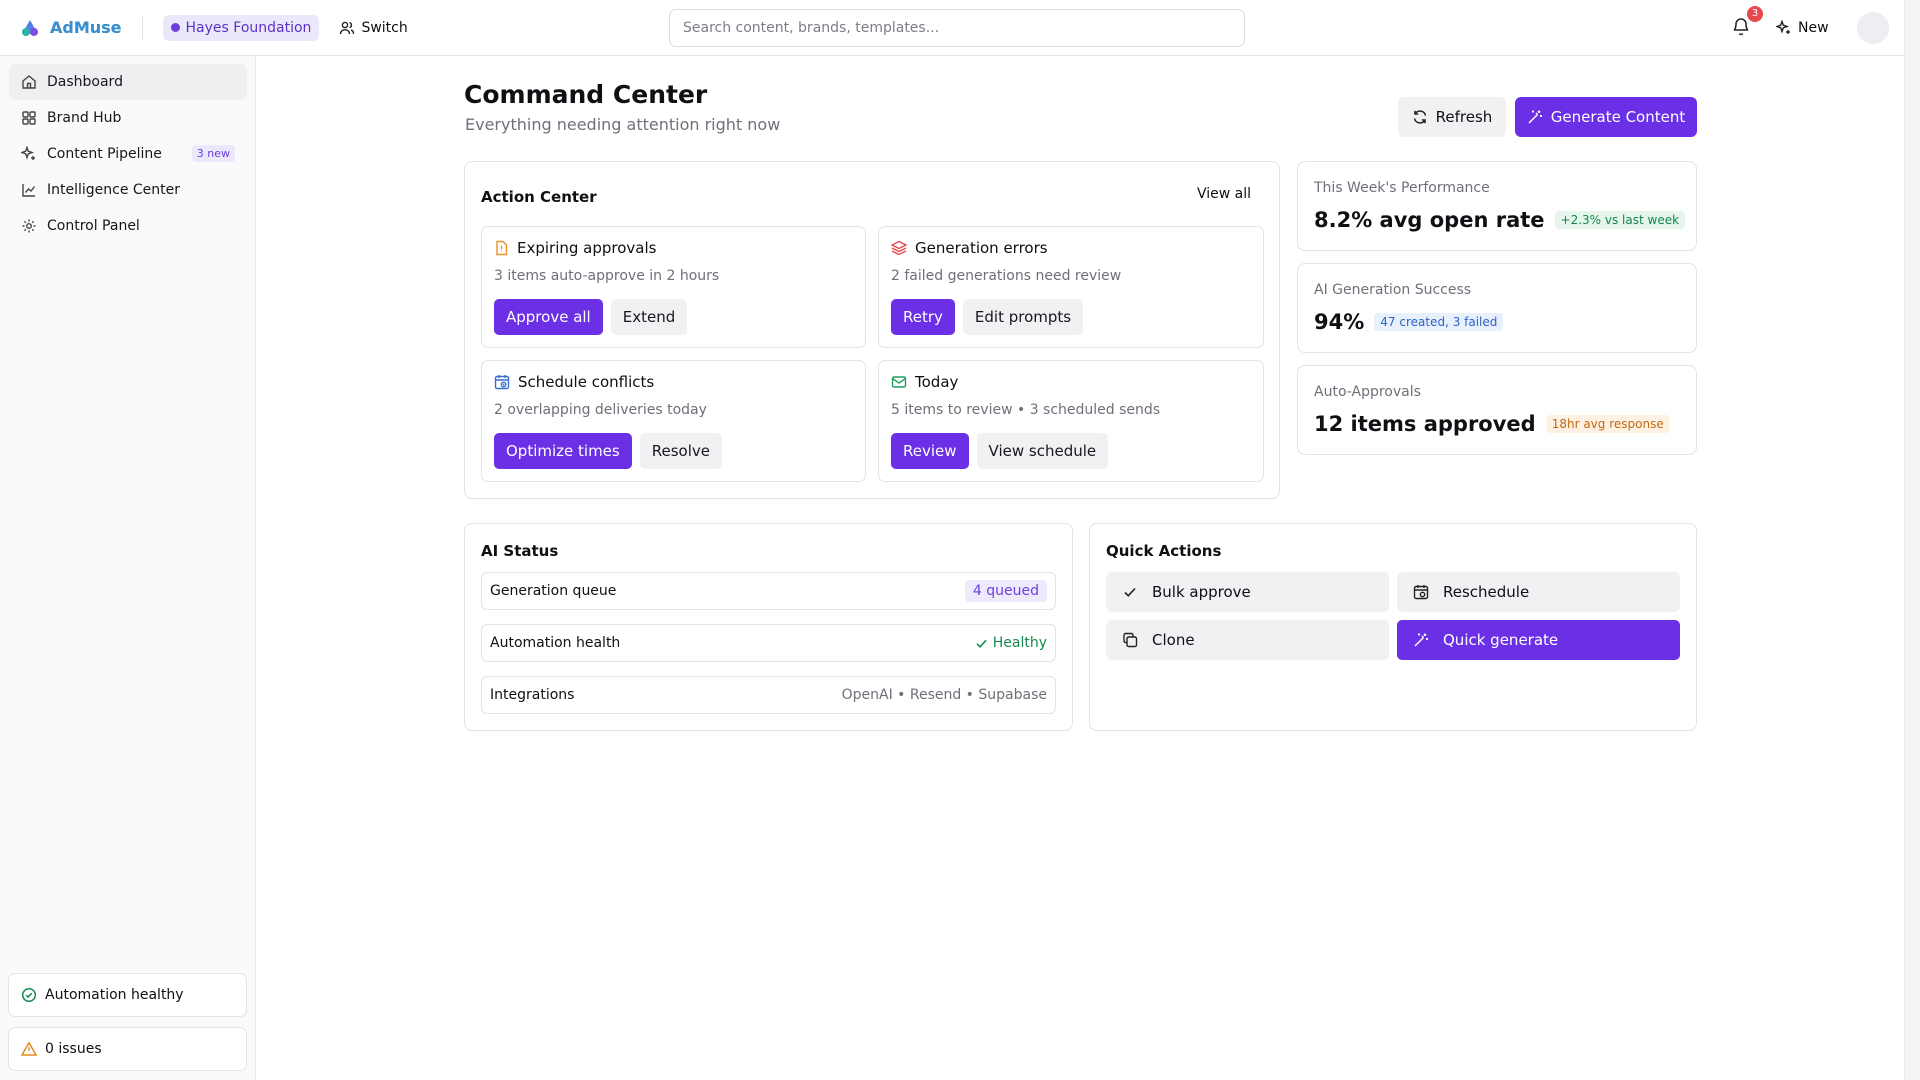 The width and height of the screenshot is (1920, 1080). Describe the element at coordinates (28, 153) in the screenshot. I see `sparkles-icon` at that location.